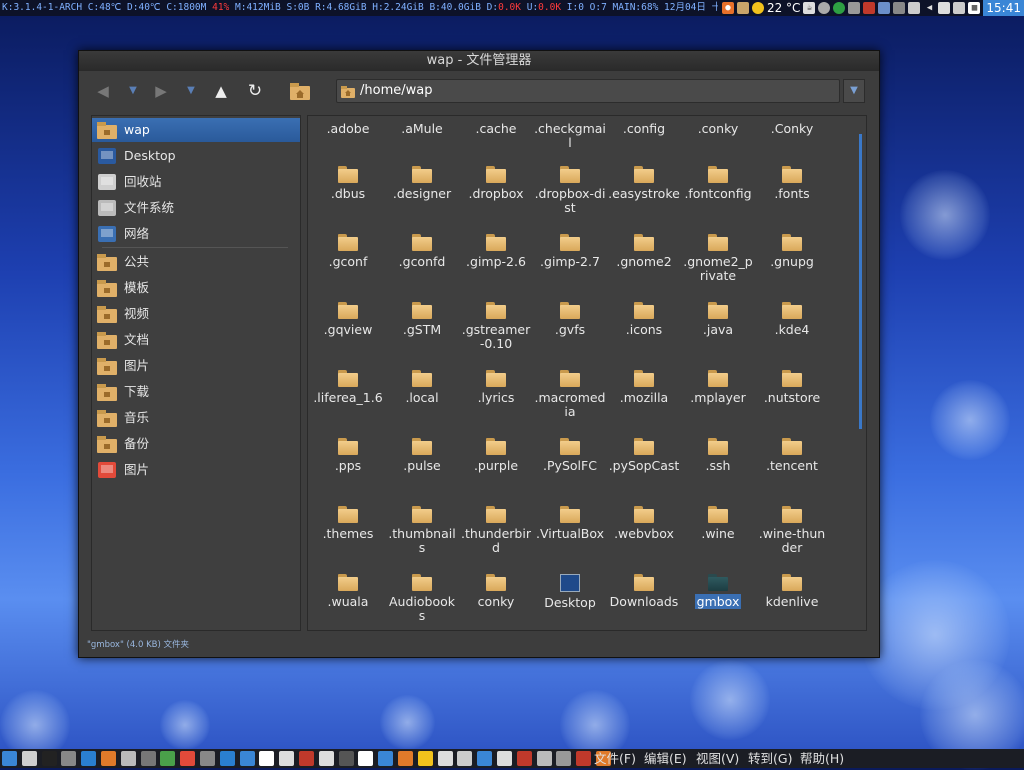 This screenshot has height=770, width=1024. What do you see at coordinates (148, 758) in the screenshot?
I see `disk-icon` at bounding box center [148, 758].